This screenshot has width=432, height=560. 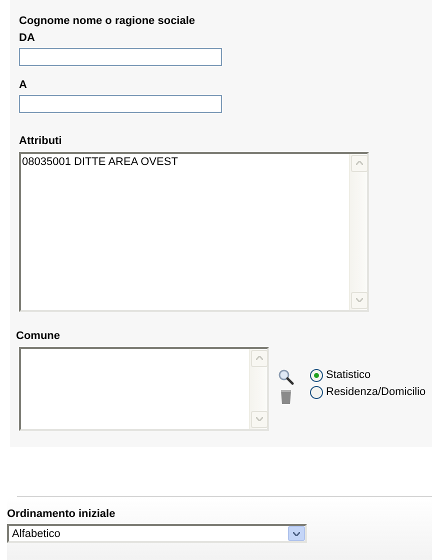 What do you see at coordinates (23, 85) in the screenshot?
I see `field-label: A` at bounding box center [23, 85].